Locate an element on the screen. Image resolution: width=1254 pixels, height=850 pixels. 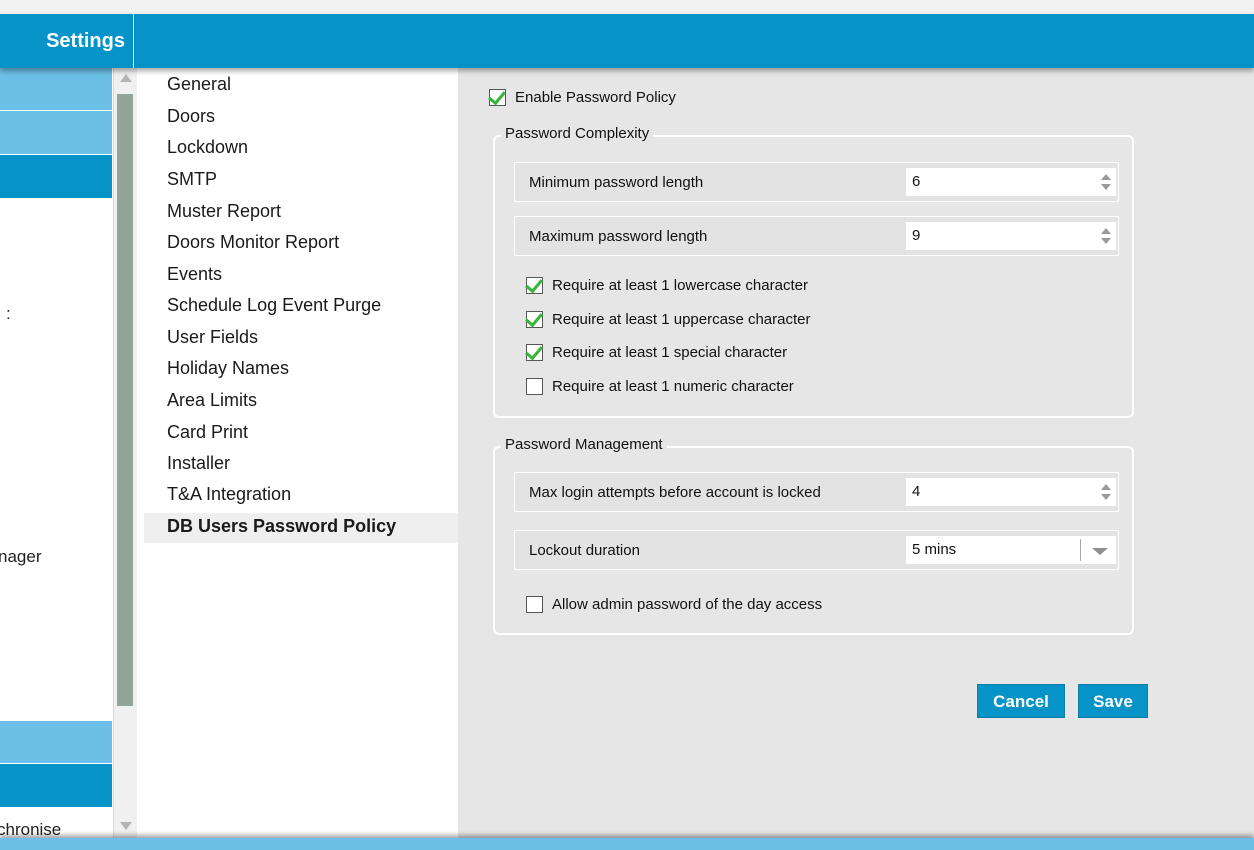
require-lowercase-checkbox is located at coordinates (534, 284).